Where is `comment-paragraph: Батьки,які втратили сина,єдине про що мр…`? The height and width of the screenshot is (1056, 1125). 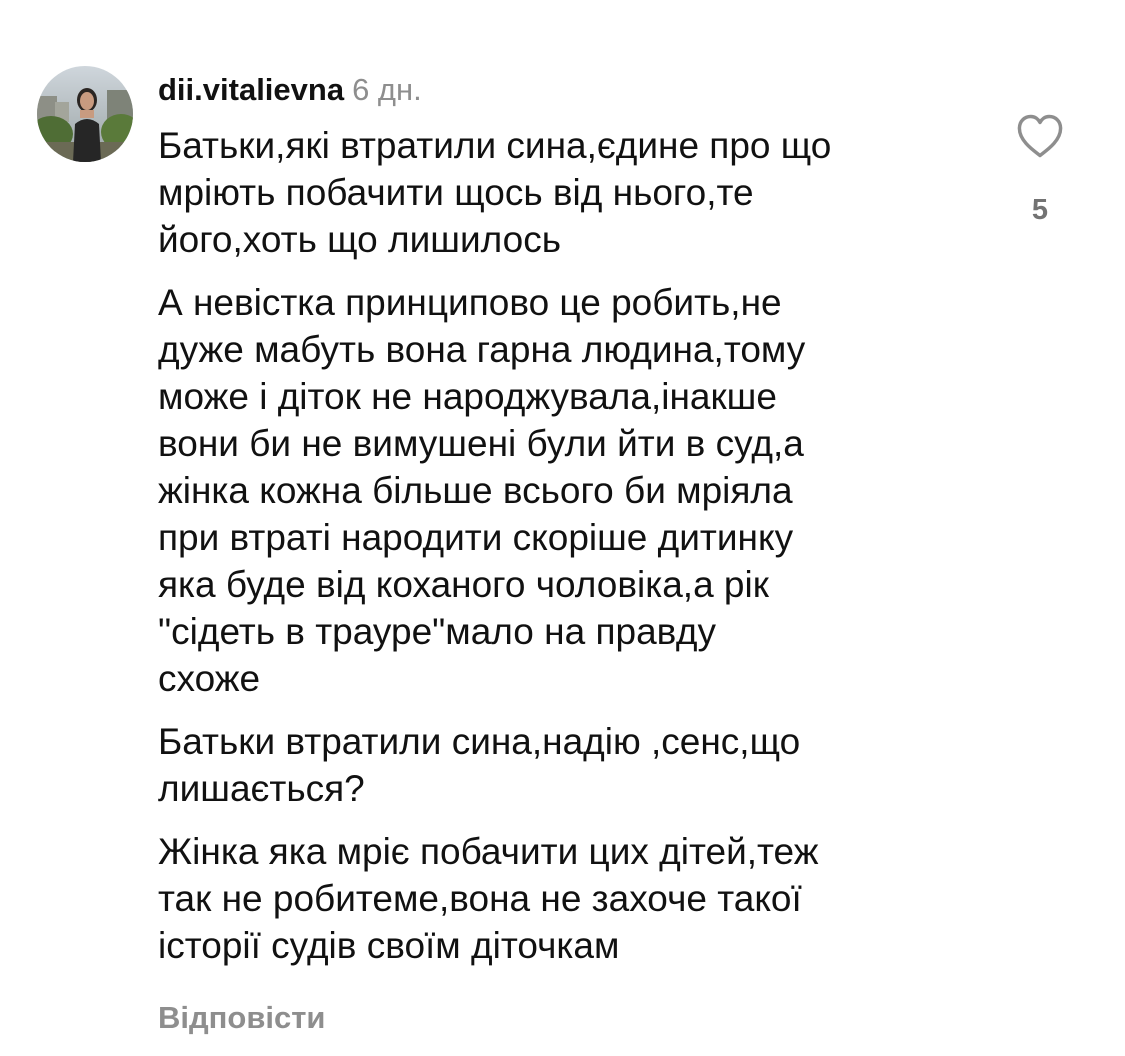 comment-paragraph: Батьки,які втратили сина,єдине про що мр… is located at coordinates (495, 192).